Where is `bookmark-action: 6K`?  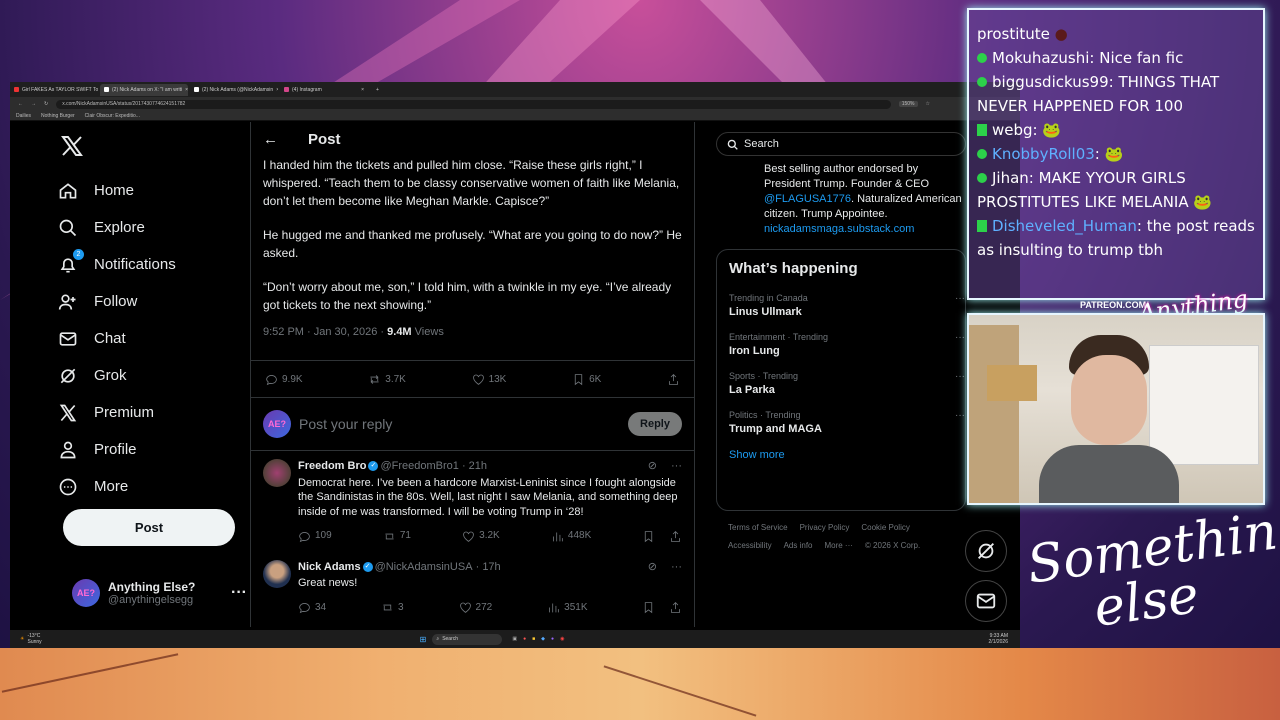
bookmark-action: 6K is located at coordinates (586, 379).